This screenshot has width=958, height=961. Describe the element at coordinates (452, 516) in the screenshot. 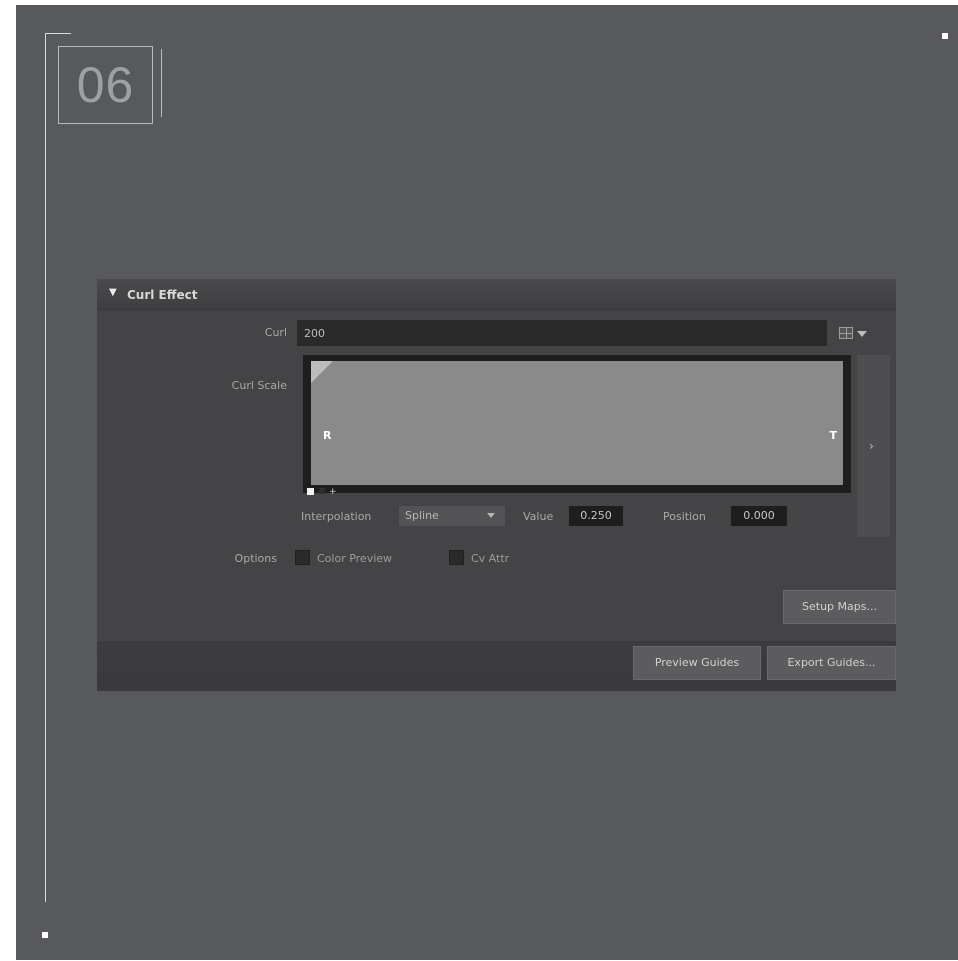

I see `interpolation-dropdown: Spline` at that location.